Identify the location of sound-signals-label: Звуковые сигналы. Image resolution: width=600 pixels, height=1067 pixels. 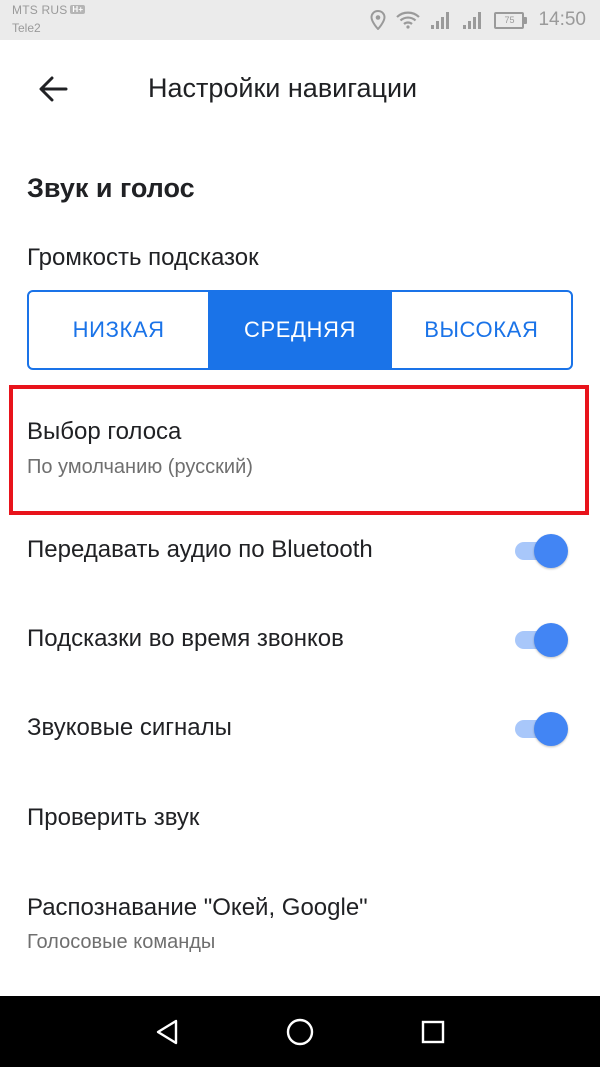
(129, 727).